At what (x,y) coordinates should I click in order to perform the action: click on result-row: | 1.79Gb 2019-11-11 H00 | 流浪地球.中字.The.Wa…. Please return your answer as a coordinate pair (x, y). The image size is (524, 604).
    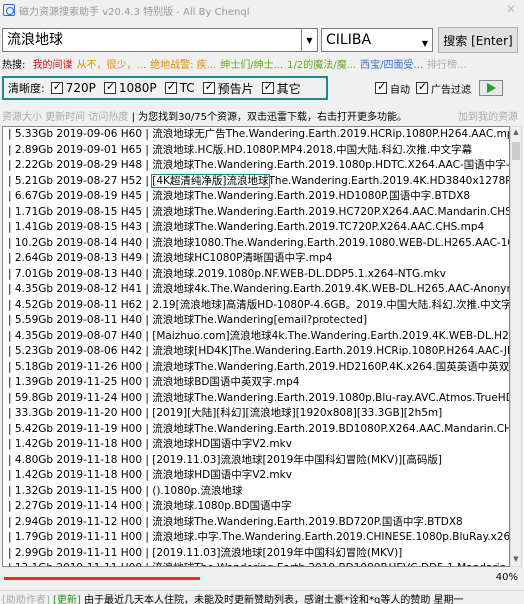
    Looking at the image, I should click on (256, 538).